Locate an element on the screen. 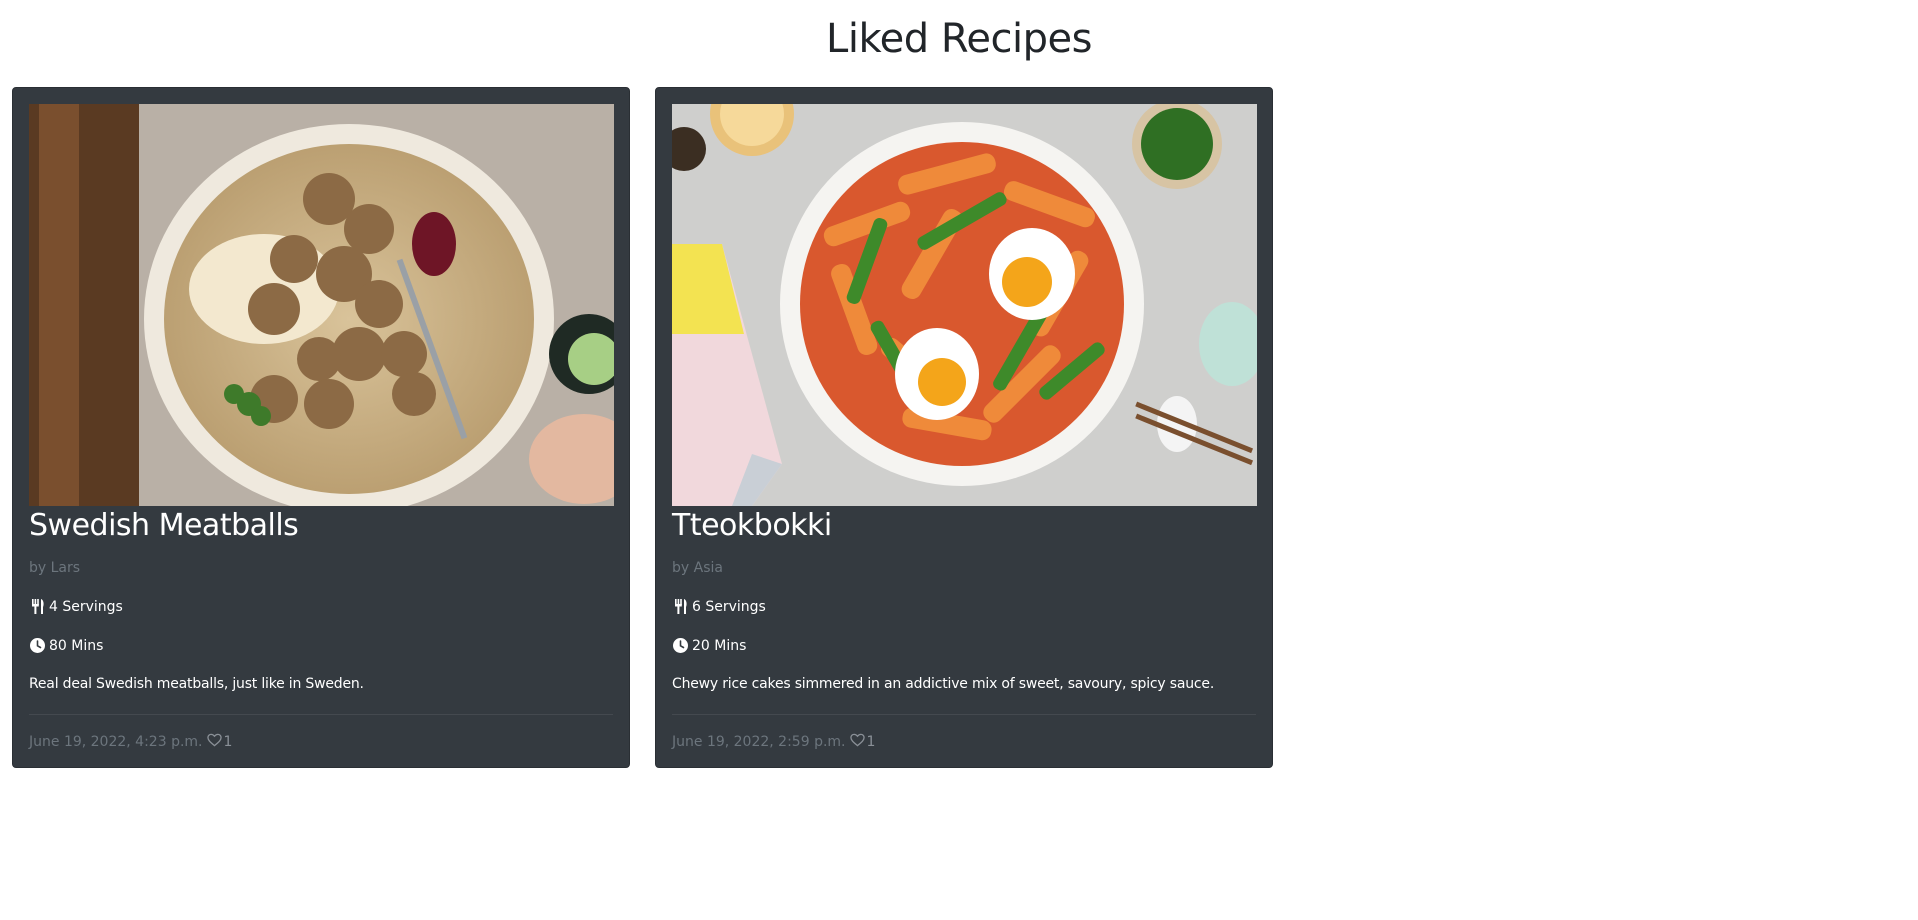  recipe-title-link: Tteokbokki is located at coordinates (752, 526).